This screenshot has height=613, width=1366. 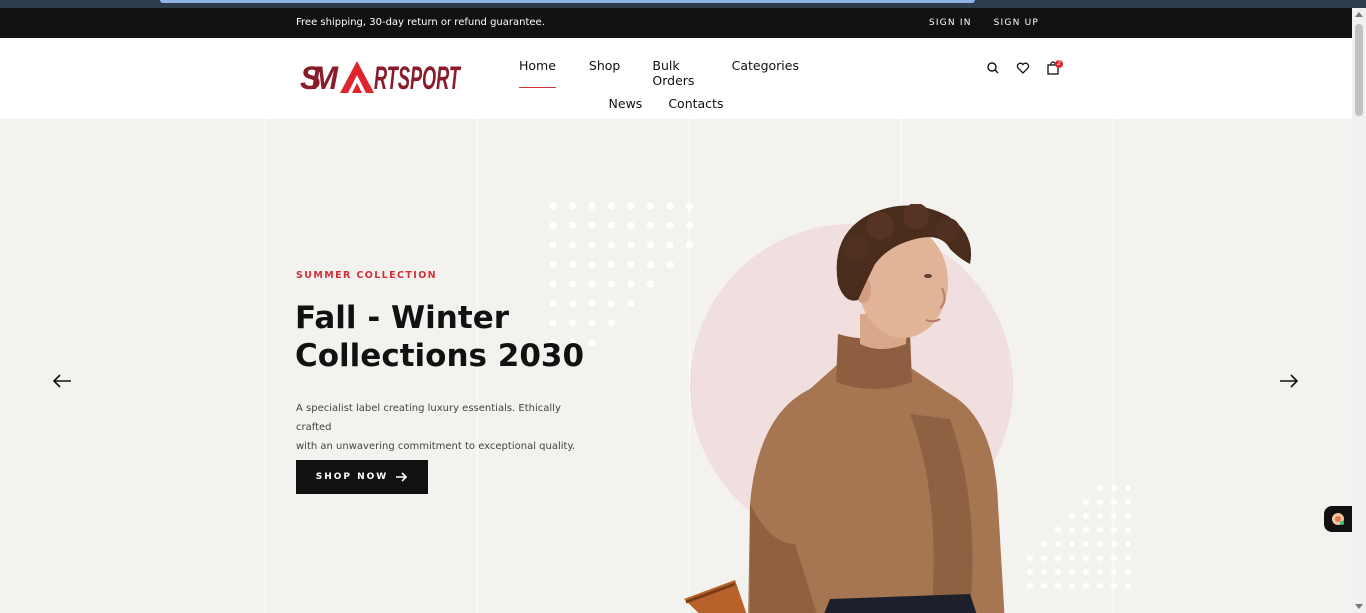 I want to click on nav-contacts: Contacts, so click(x=695, y=103).